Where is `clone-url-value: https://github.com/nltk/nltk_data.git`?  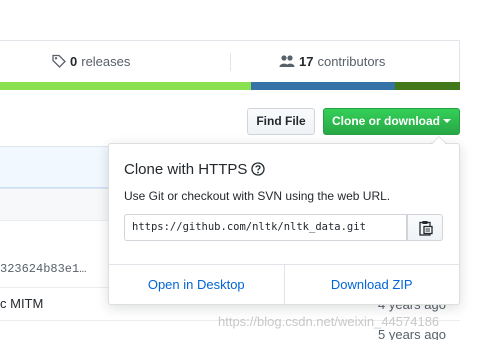 clone-url-value: https://github.com/nltk/nltk_data.git is located at coordinates (249, 227).